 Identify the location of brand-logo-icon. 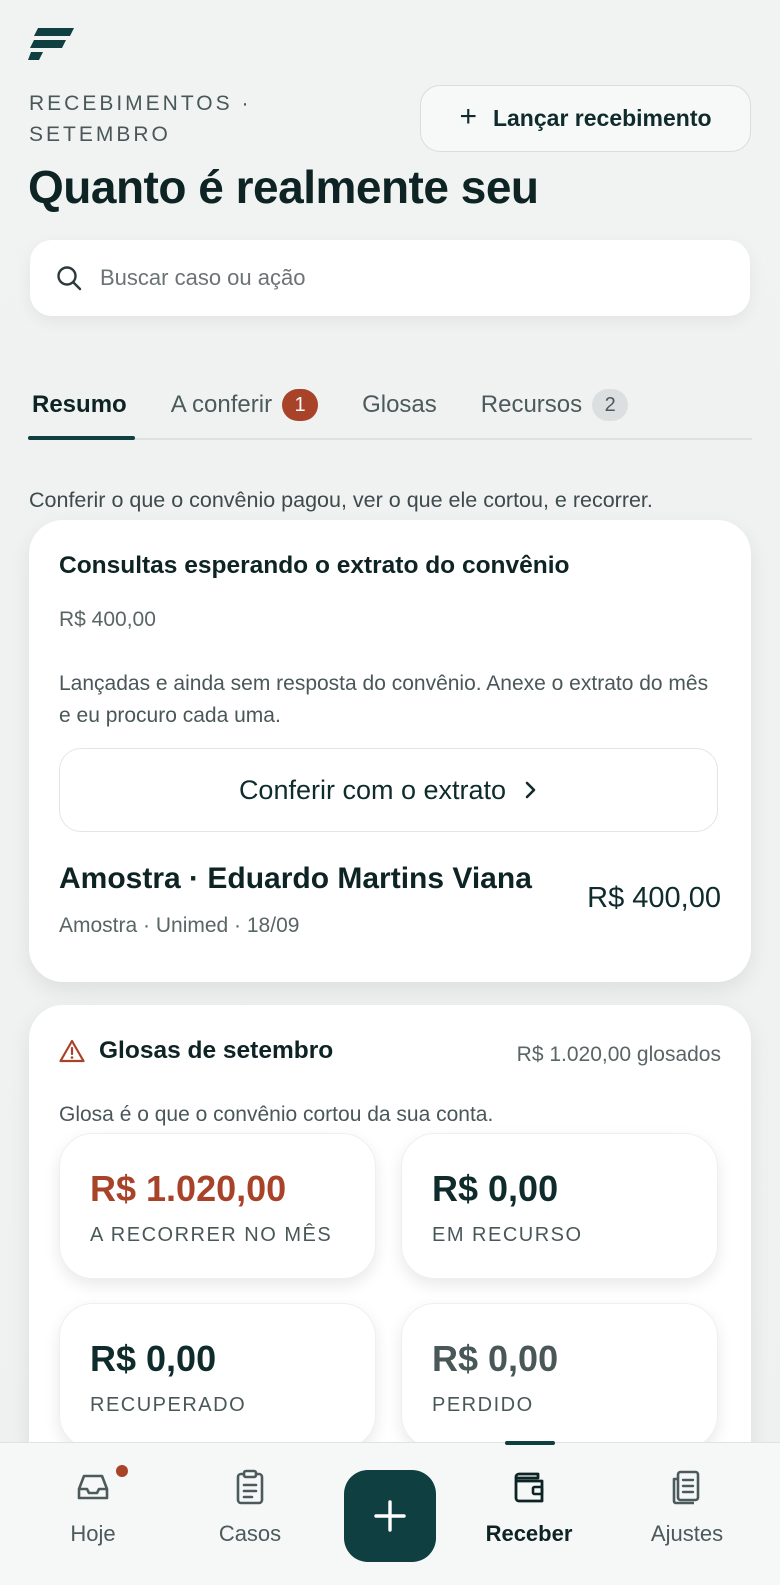
(51, 44).